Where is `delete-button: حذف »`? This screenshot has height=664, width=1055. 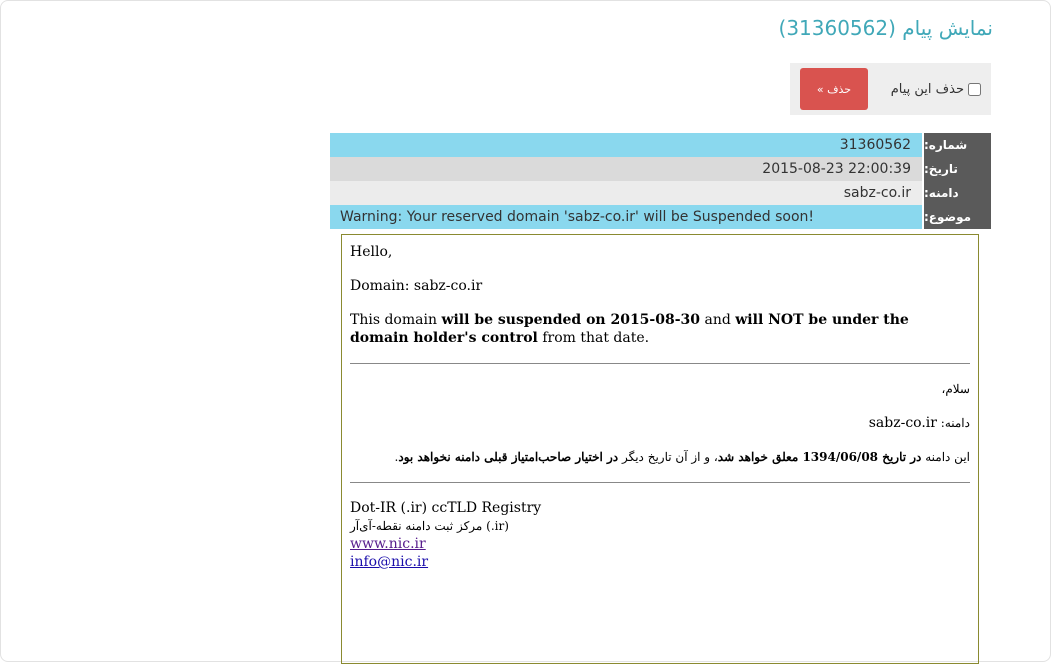
delete-button: حذف » is located at coordinates (834, 89).